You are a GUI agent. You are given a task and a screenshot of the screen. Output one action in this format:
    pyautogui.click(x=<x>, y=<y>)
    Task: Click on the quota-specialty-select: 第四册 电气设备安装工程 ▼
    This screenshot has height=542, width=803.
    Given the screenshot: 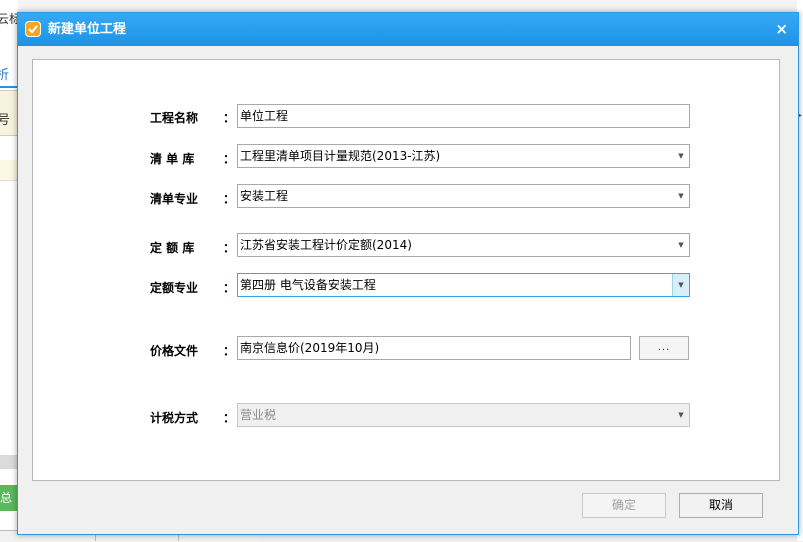 What is the action you would take?
    pyautogui.click(x=463, y=285)
    